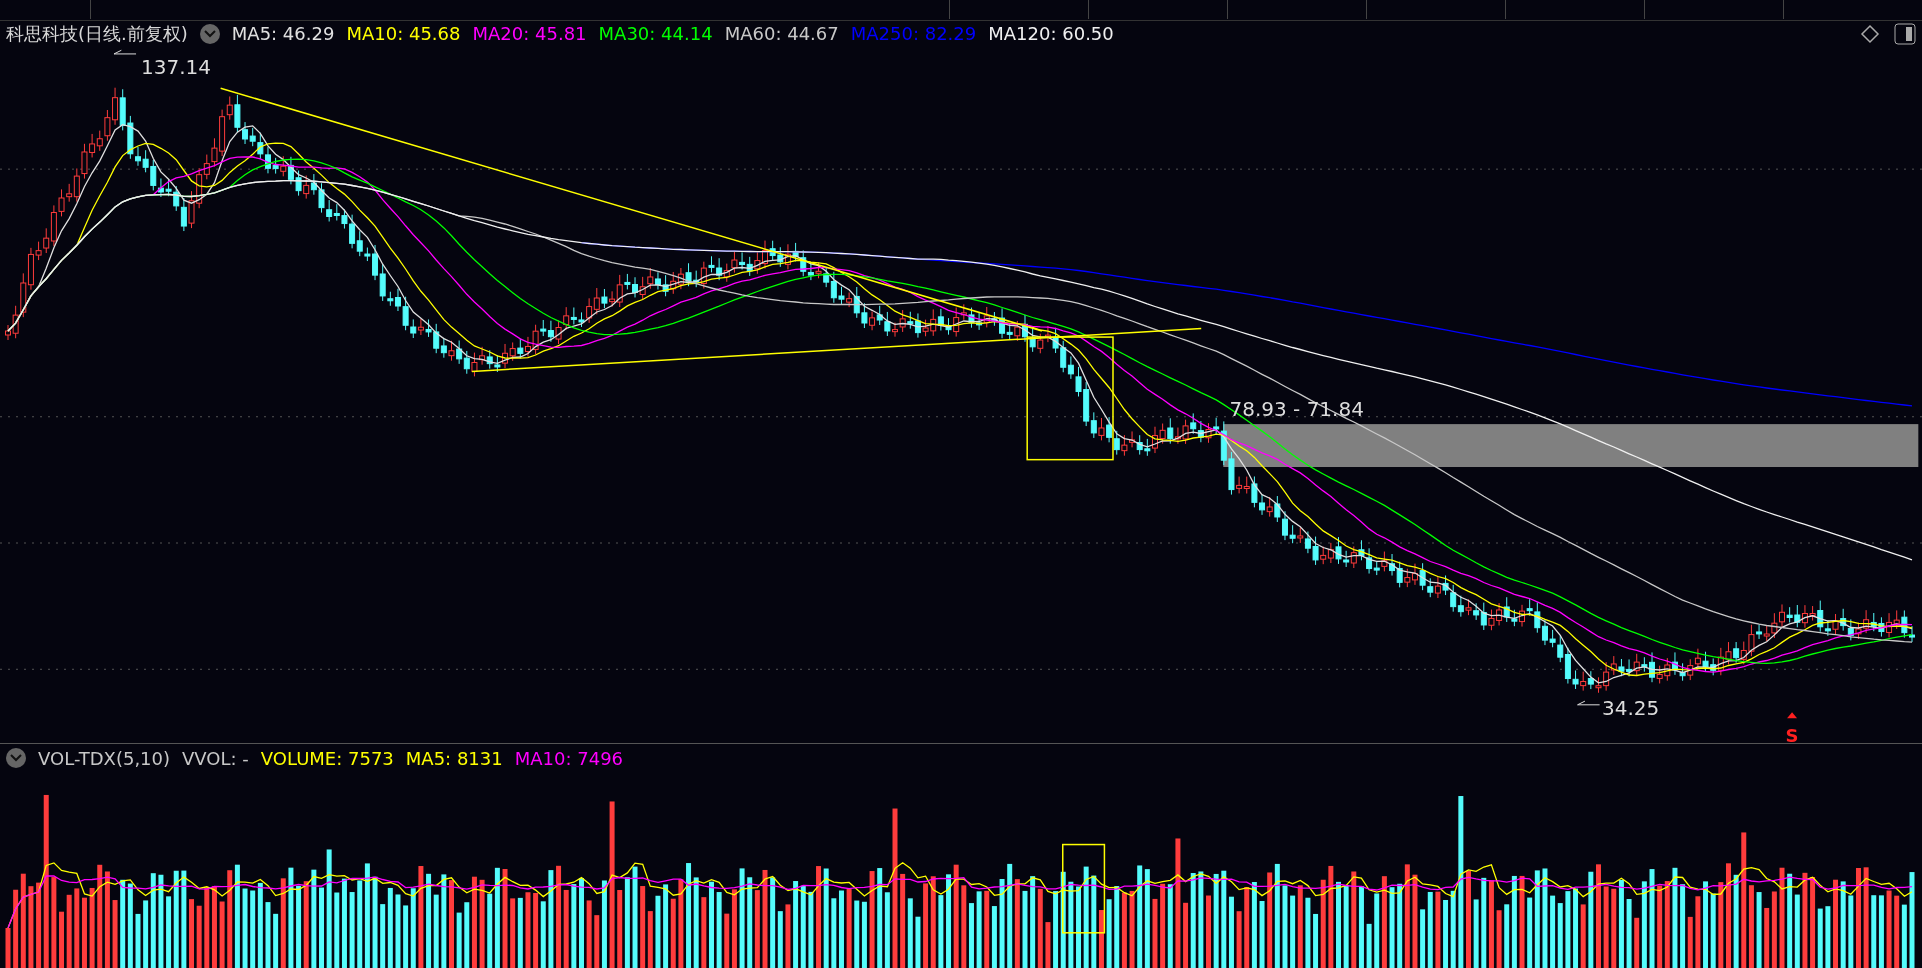 The height and width of the screenshot is (968, 1922). What do you see at coordinates (1051, 33) in the screenshot?
I see `indicator-label: MA120: 60.50` at bounding box center [1051, 33].